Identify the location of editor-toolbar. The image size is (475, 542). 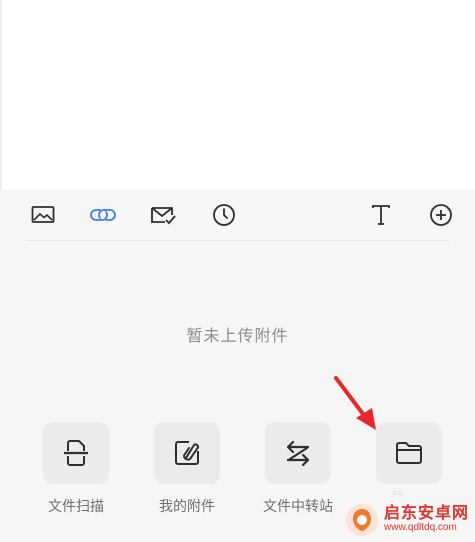
(237, 215).